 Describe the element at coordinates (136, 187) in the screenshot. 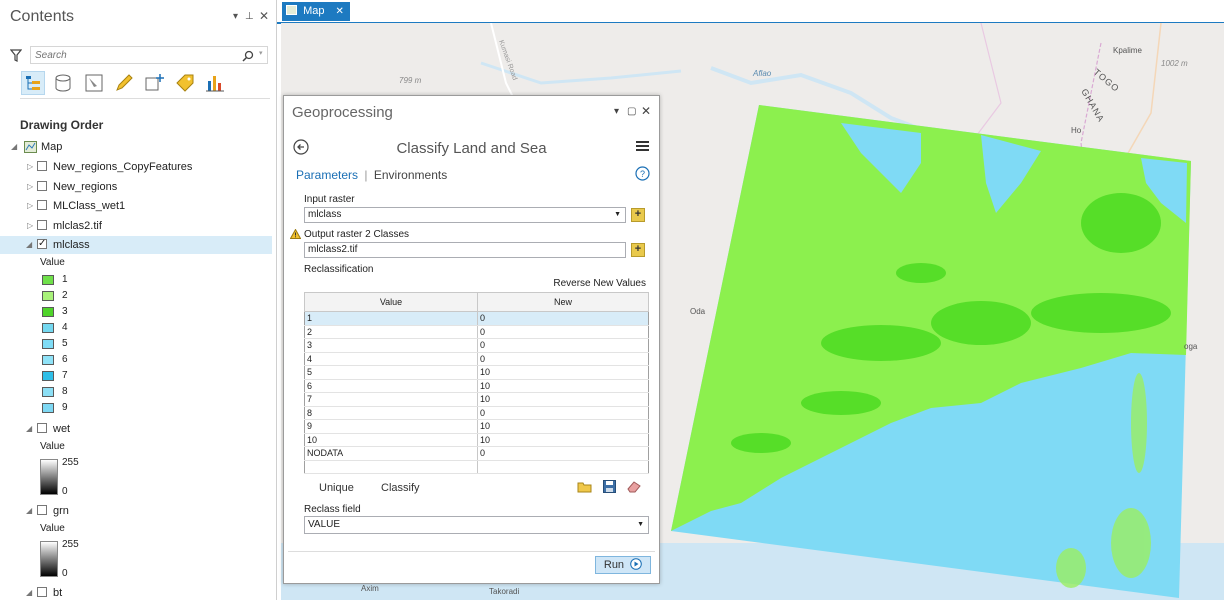

I see `layer-row-new-regions: ▷ New_regions` at that location.